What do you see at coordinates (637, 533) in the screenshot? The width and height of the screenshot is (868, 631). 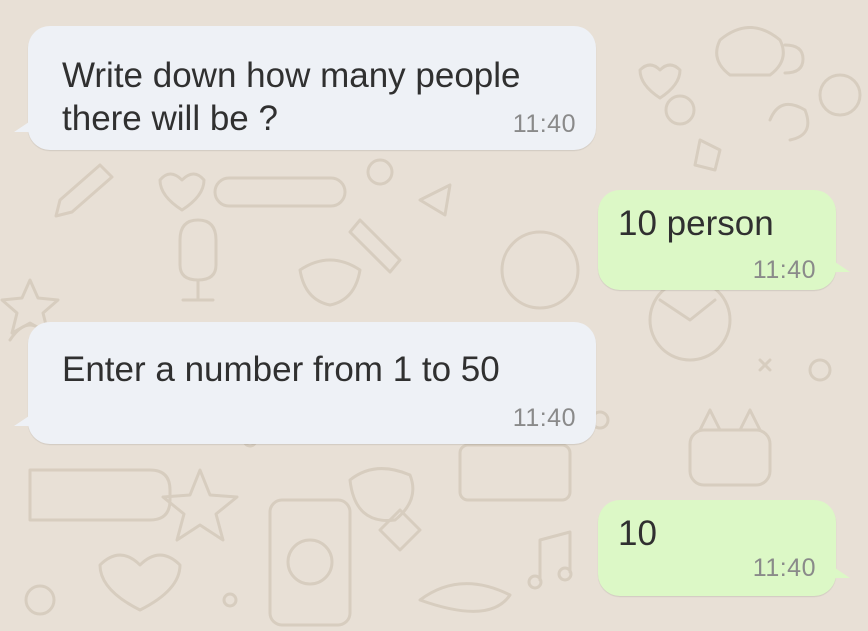 I see `message-text: 10` at bounding box center [637, 533].